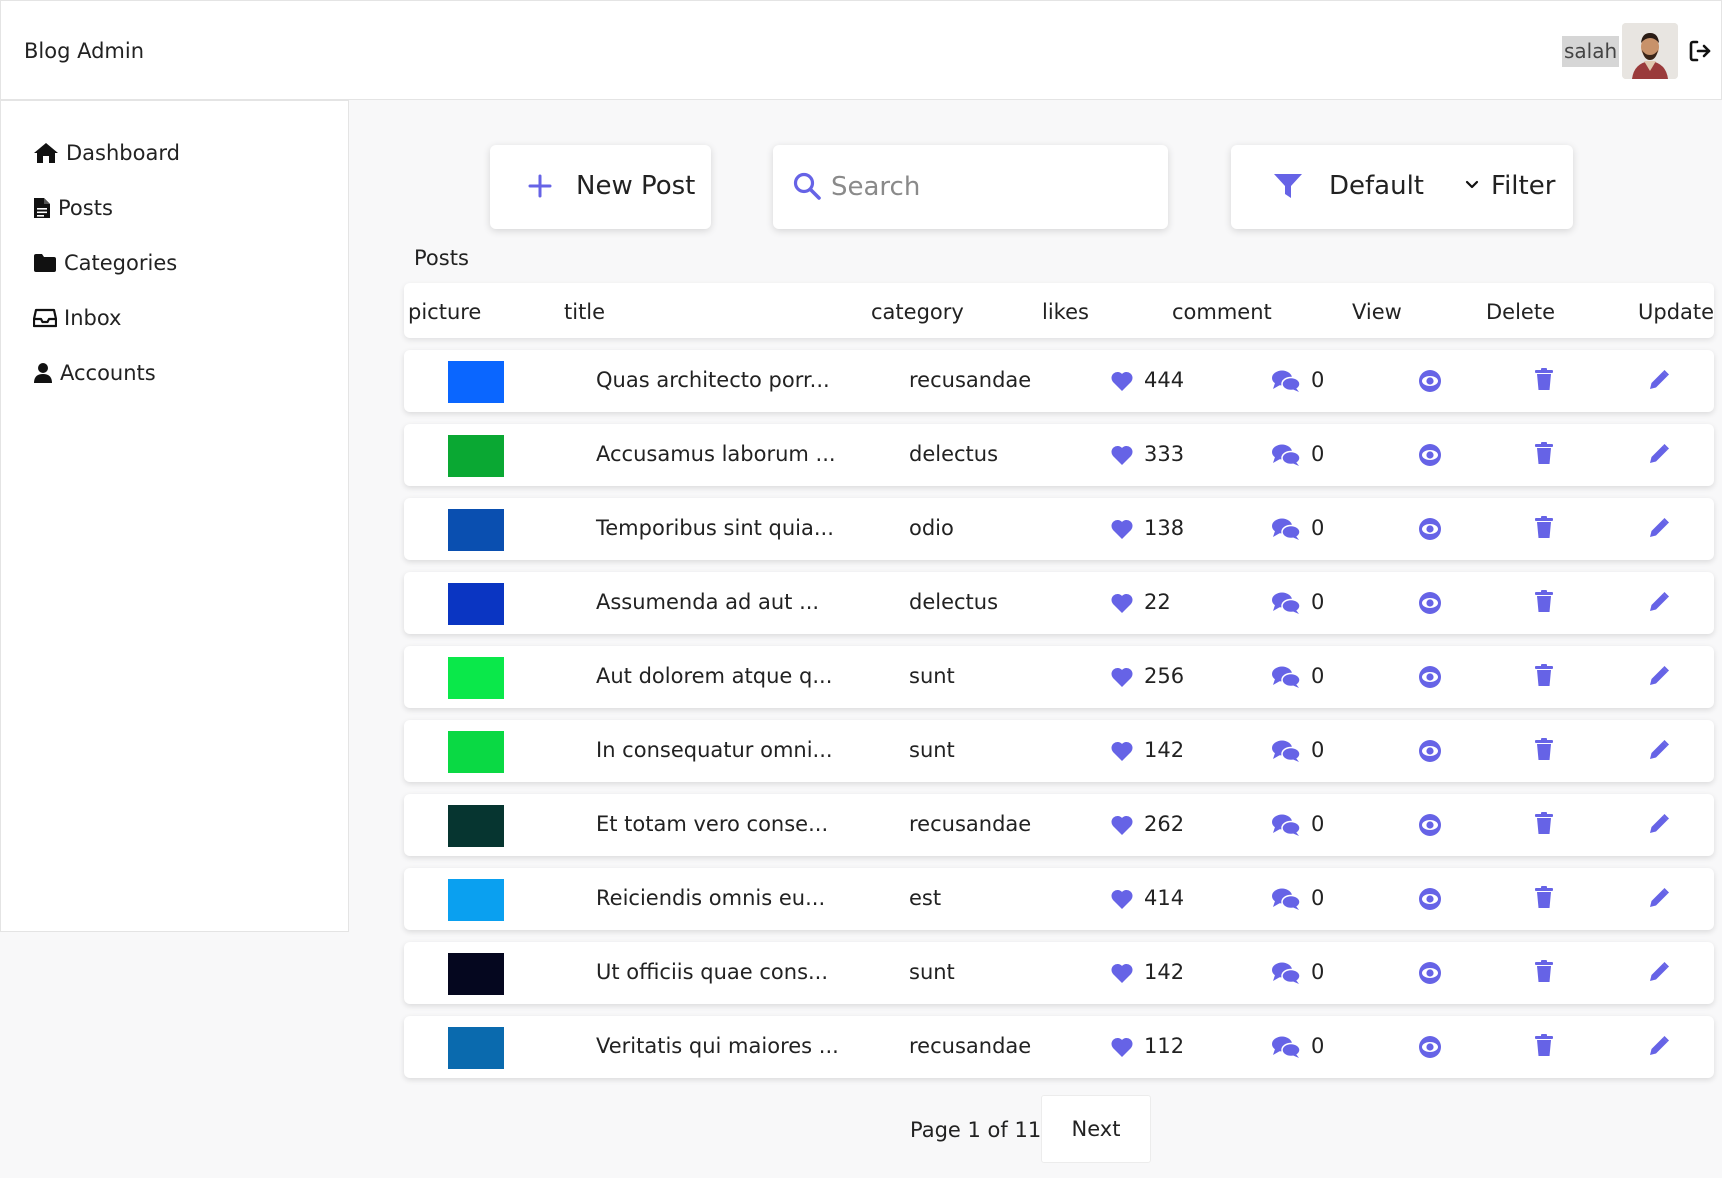 The image size is (1722, 1178). Describe the element at coordinates (1164, 824) in the screenshot. I see `post-likes: 262` at that location.